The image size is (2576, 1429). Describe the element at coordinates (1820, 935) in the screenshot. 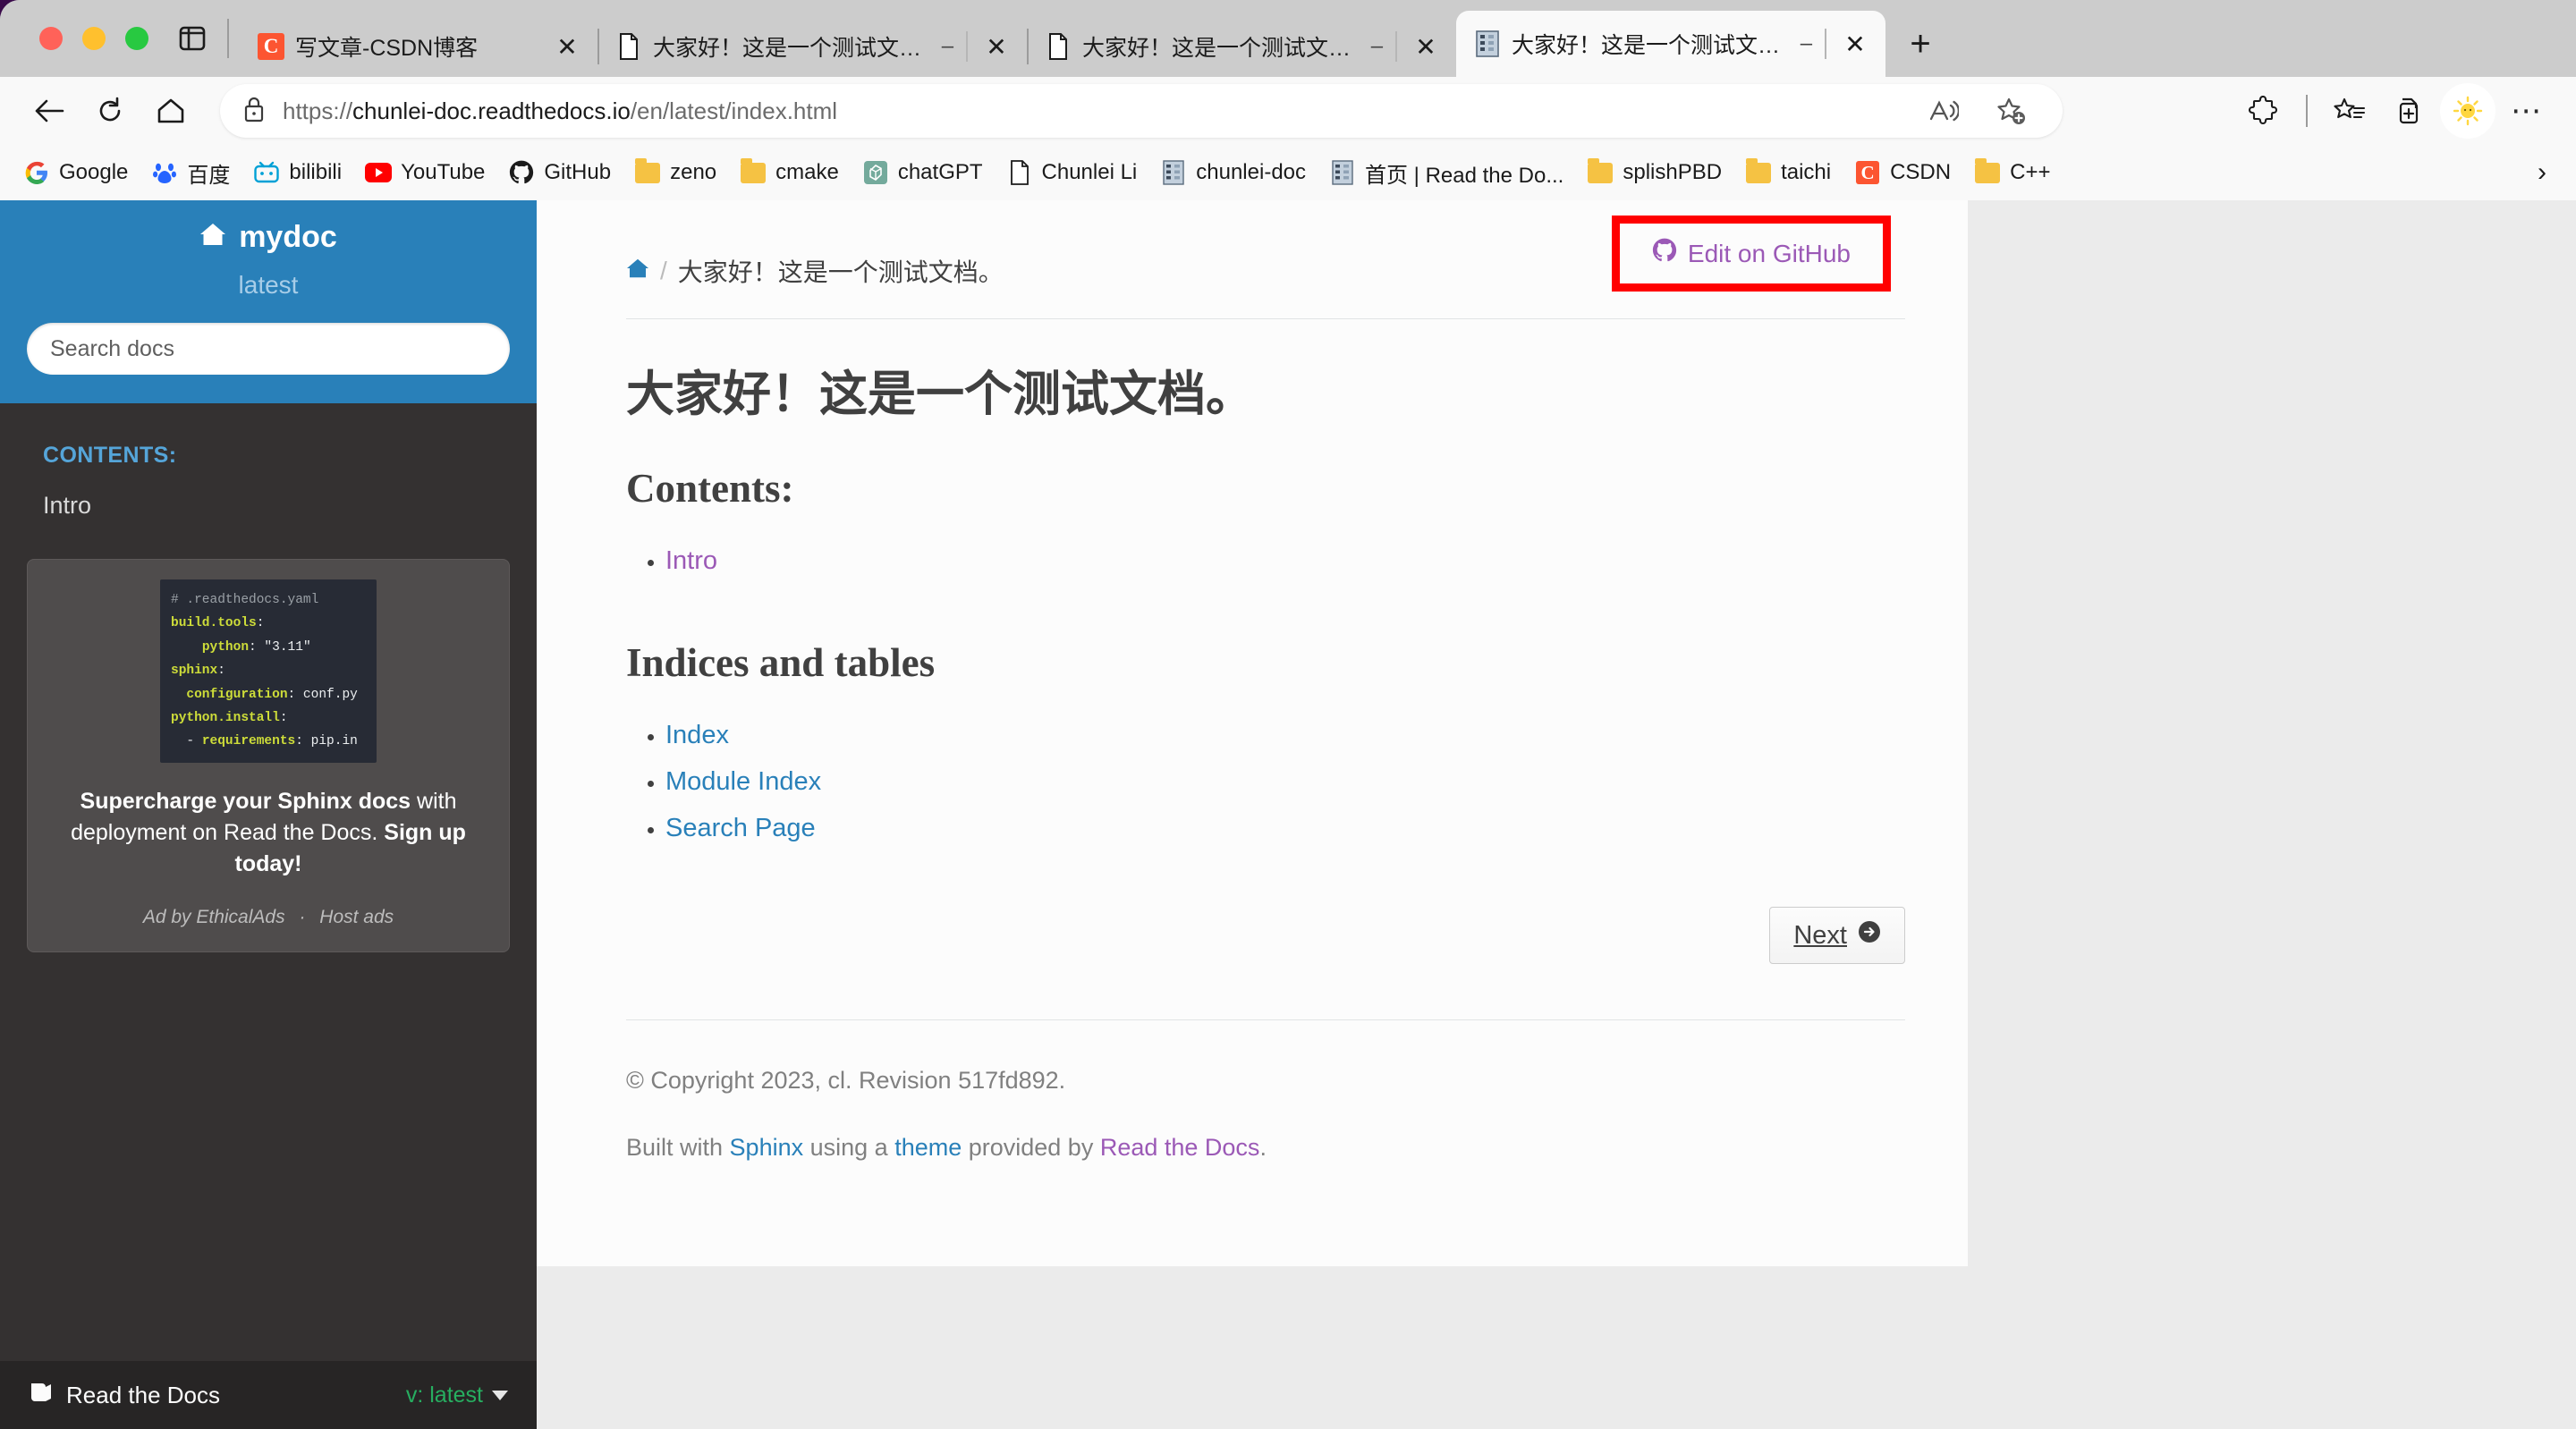

I see `next-button-label: Next` at that location.